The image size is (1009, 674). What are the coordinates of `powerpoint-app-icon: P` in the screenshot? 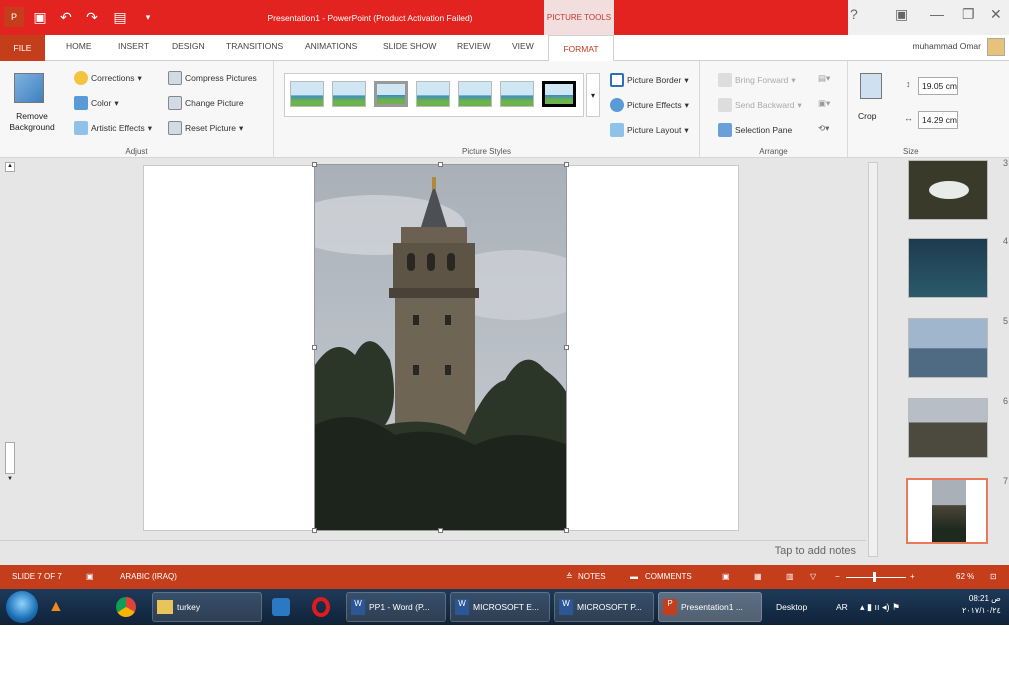 It's located at (14, 17).